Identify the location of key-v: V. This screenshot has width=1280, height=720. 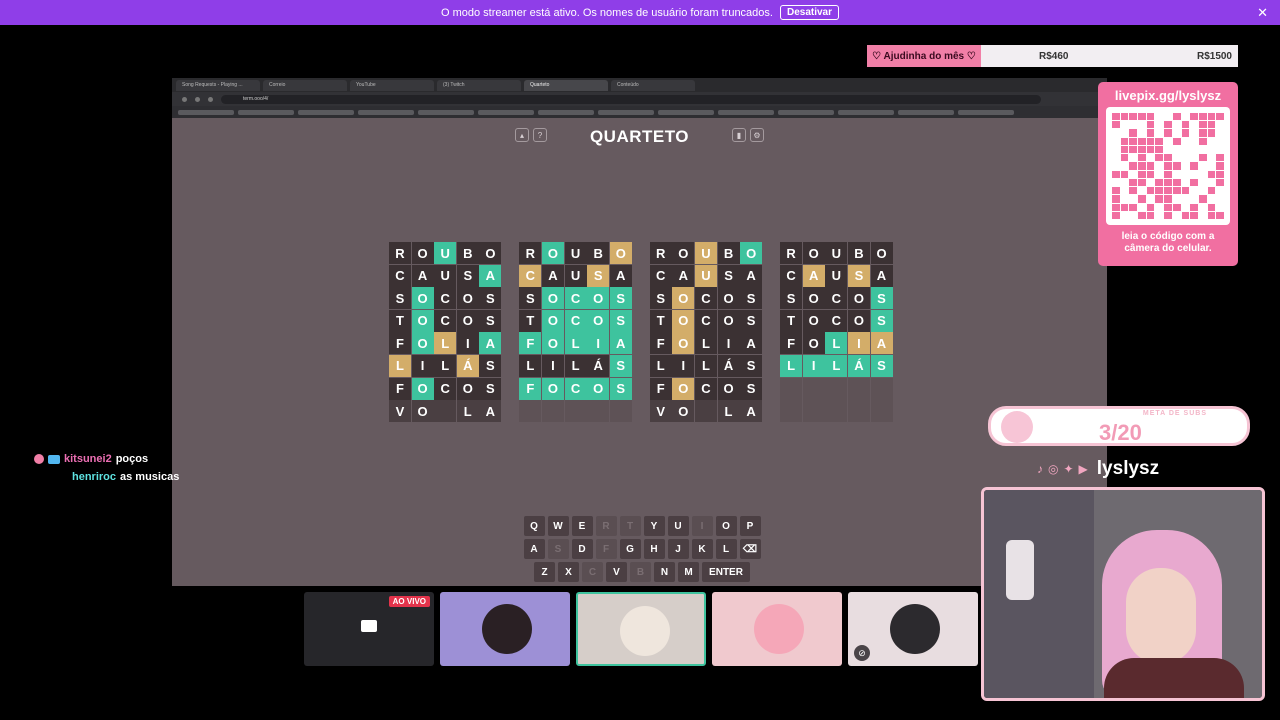
(616, 572).